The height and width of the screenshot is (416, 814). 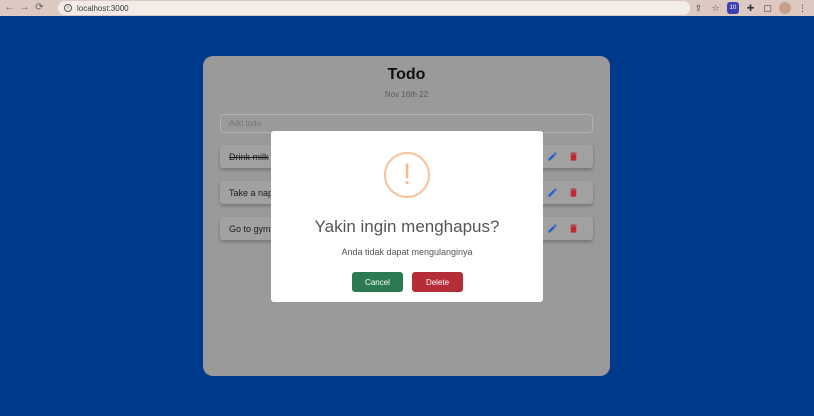 I want to click on warning-icon: !, so click(x=407, y=175).